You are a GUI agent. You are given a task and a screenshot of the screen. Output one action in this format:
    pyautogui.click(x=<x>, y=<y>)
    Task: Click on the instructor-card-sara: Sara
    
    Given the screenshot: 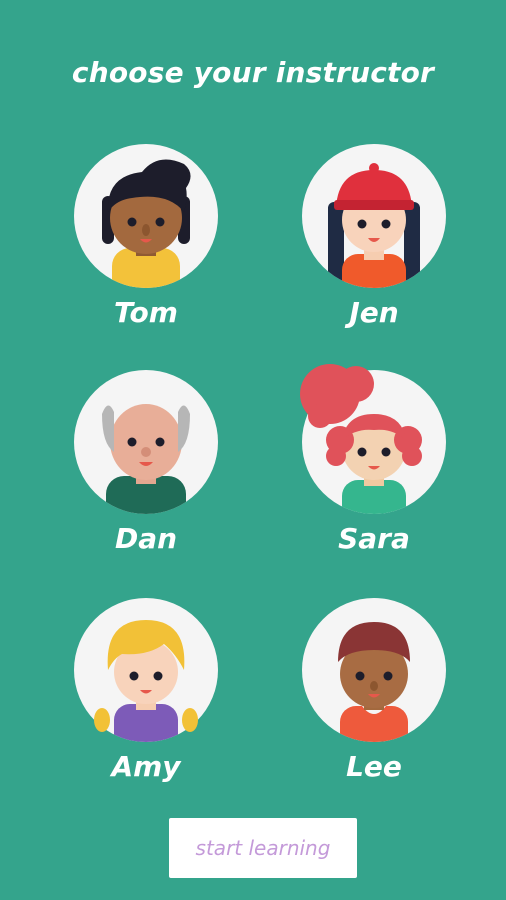 What is the action you would take?
    pyautogui.click(x=374, y=466)
    